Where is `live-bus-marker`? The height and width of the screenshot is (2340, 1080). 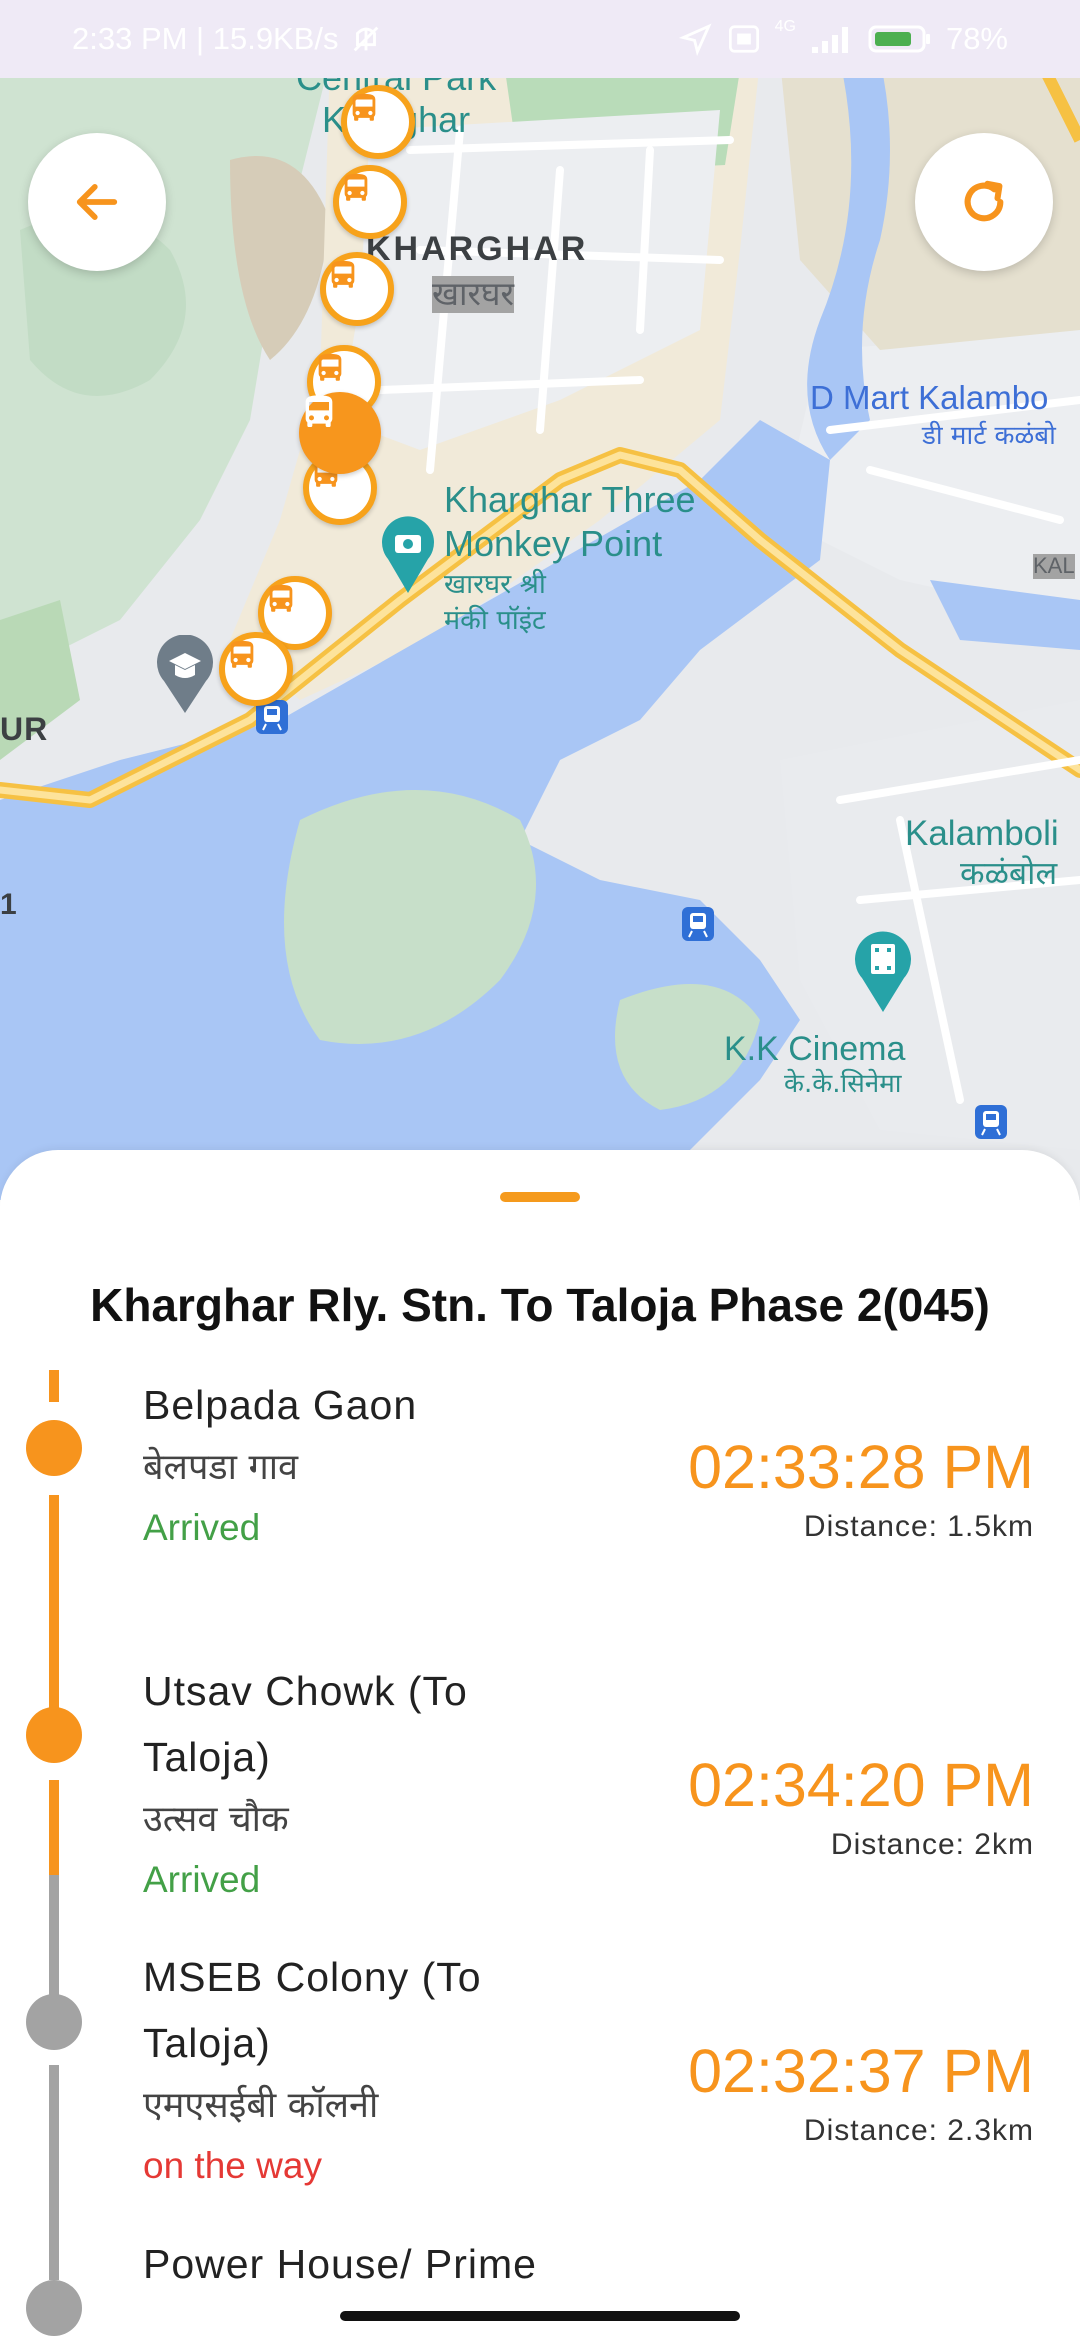
live-bus-marker is located at coordinates (340, 433).